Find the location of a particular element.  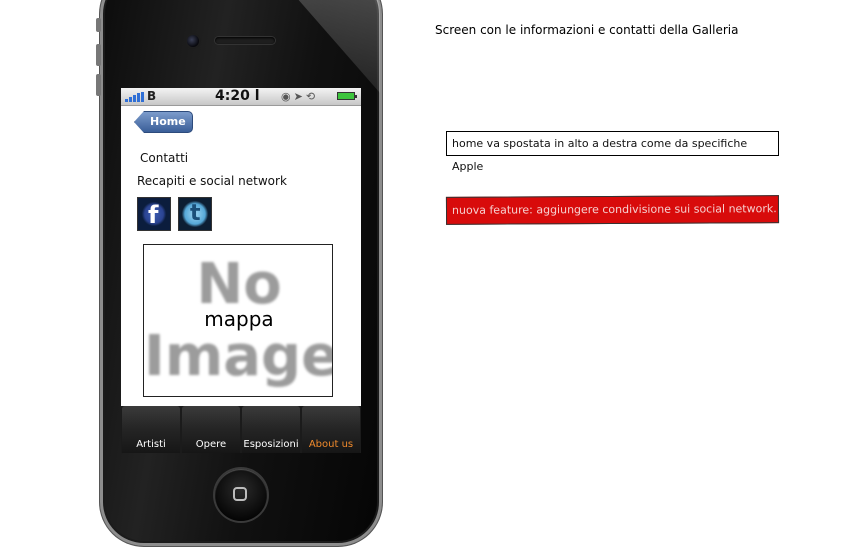

tab-esposizioni: Esposizioni is located at coordinates (271, 429).